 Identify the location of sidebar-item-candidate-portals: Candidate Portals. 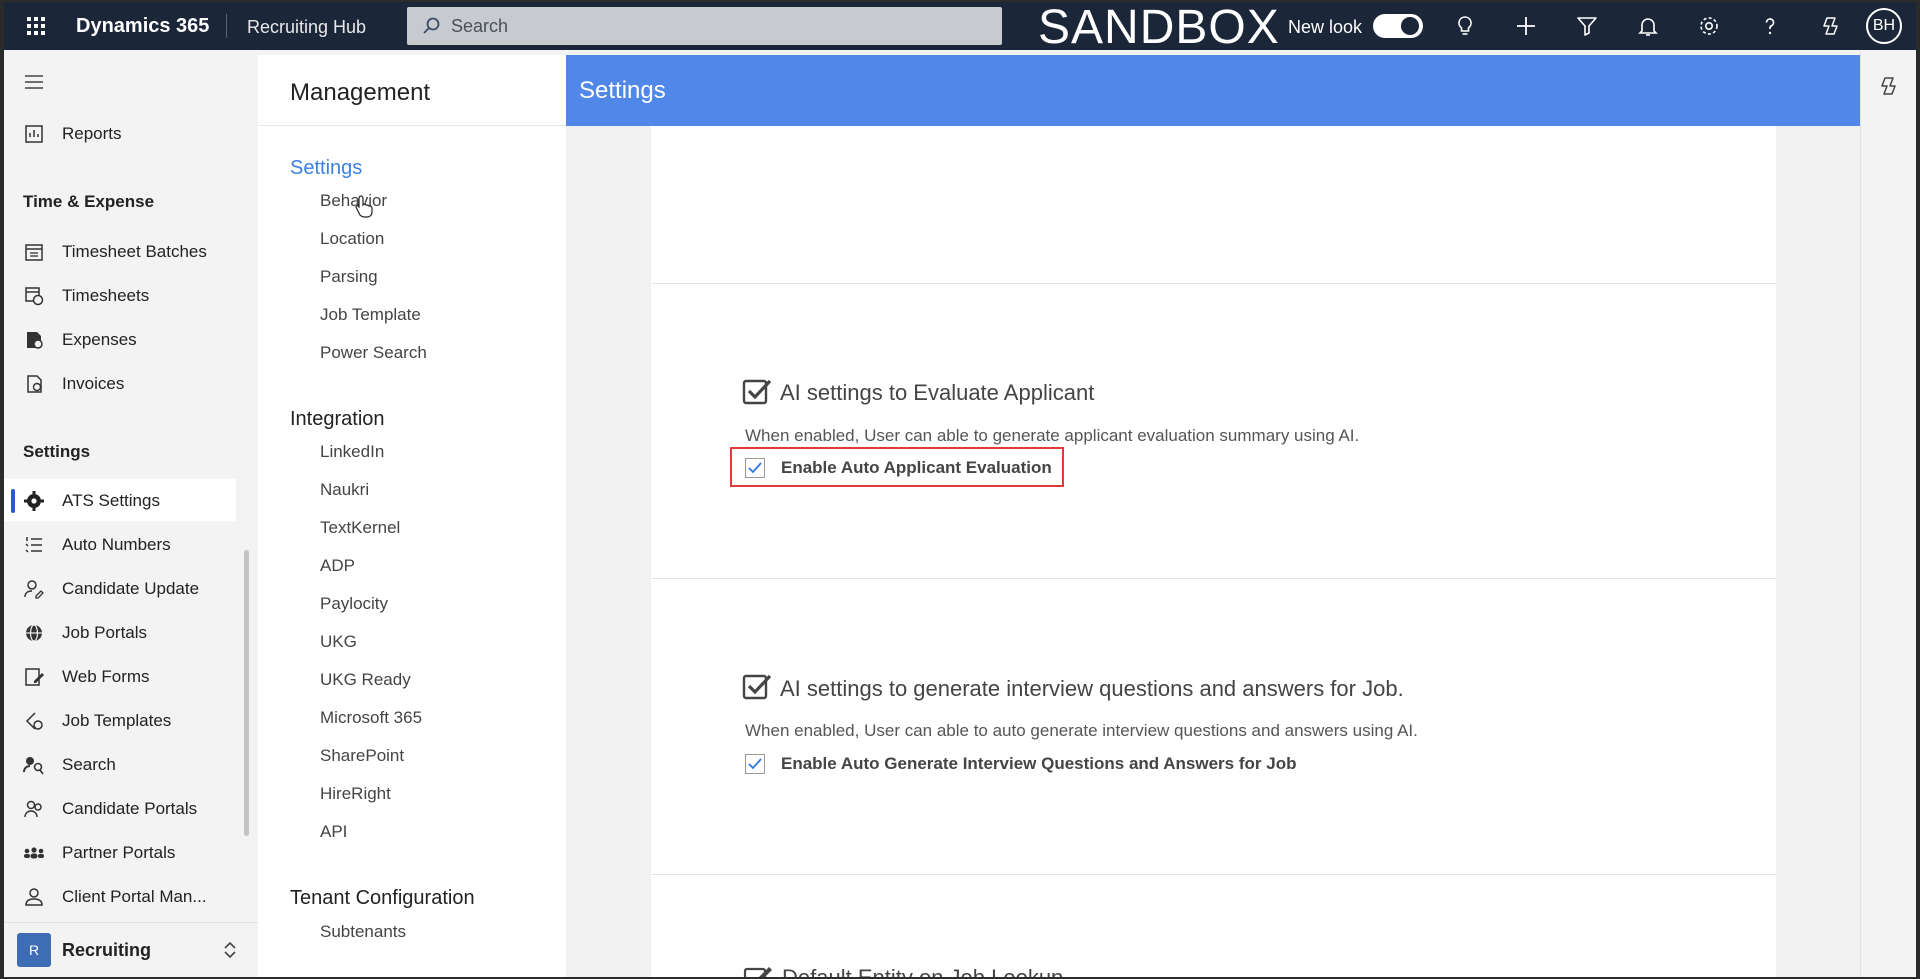
(120, 808).